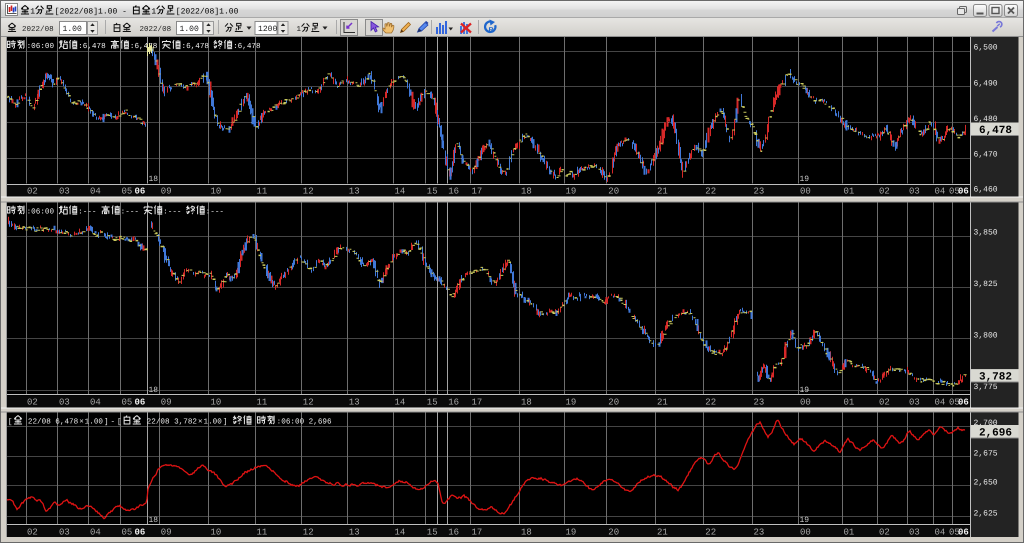 This screenshot has width=1024, height=543. What do you see at coordinates (268, 29) in the screenshot?
I see `svg-text: 1200` at bounding box center [268, 29].